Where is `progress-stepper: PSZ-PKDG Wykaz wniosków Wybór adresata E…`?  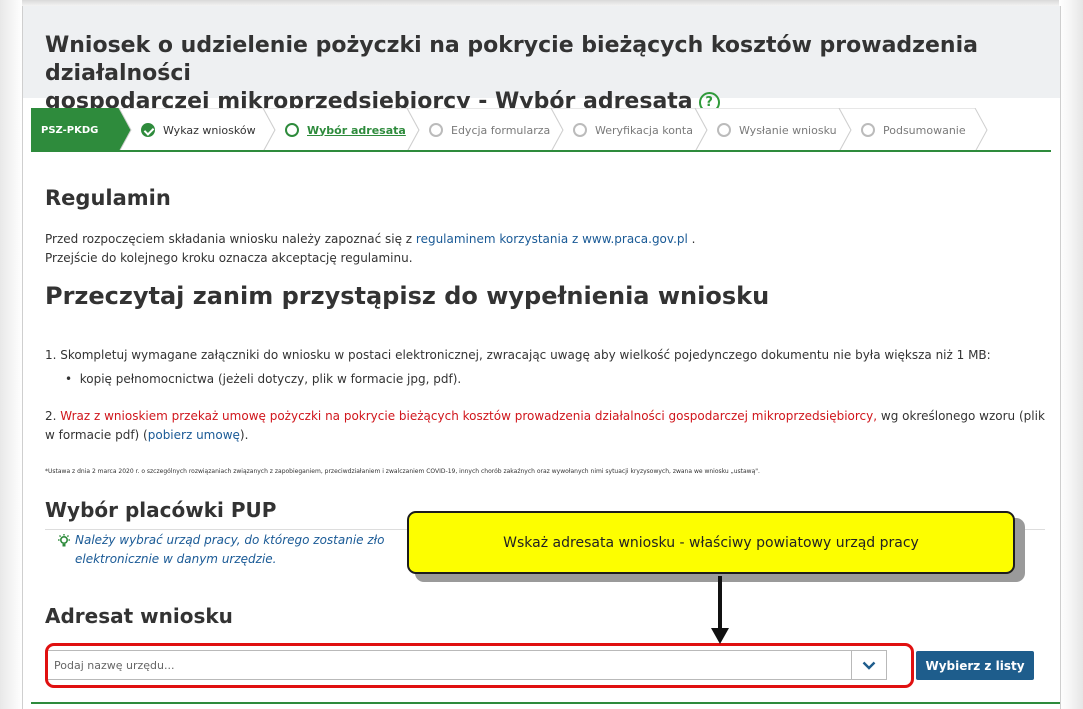
progress-stepper: PSZ-PKDG Wykaz wniosków Wybór adresata E… is located at coordinates (541, 130).